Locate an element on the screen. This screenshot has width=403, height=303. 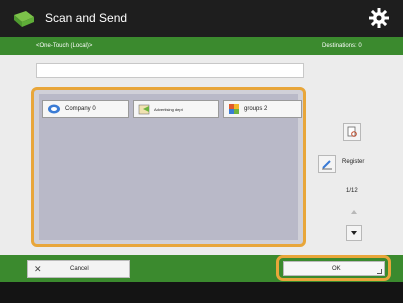
chevron-up-icon is located at coordinates (354, 212).